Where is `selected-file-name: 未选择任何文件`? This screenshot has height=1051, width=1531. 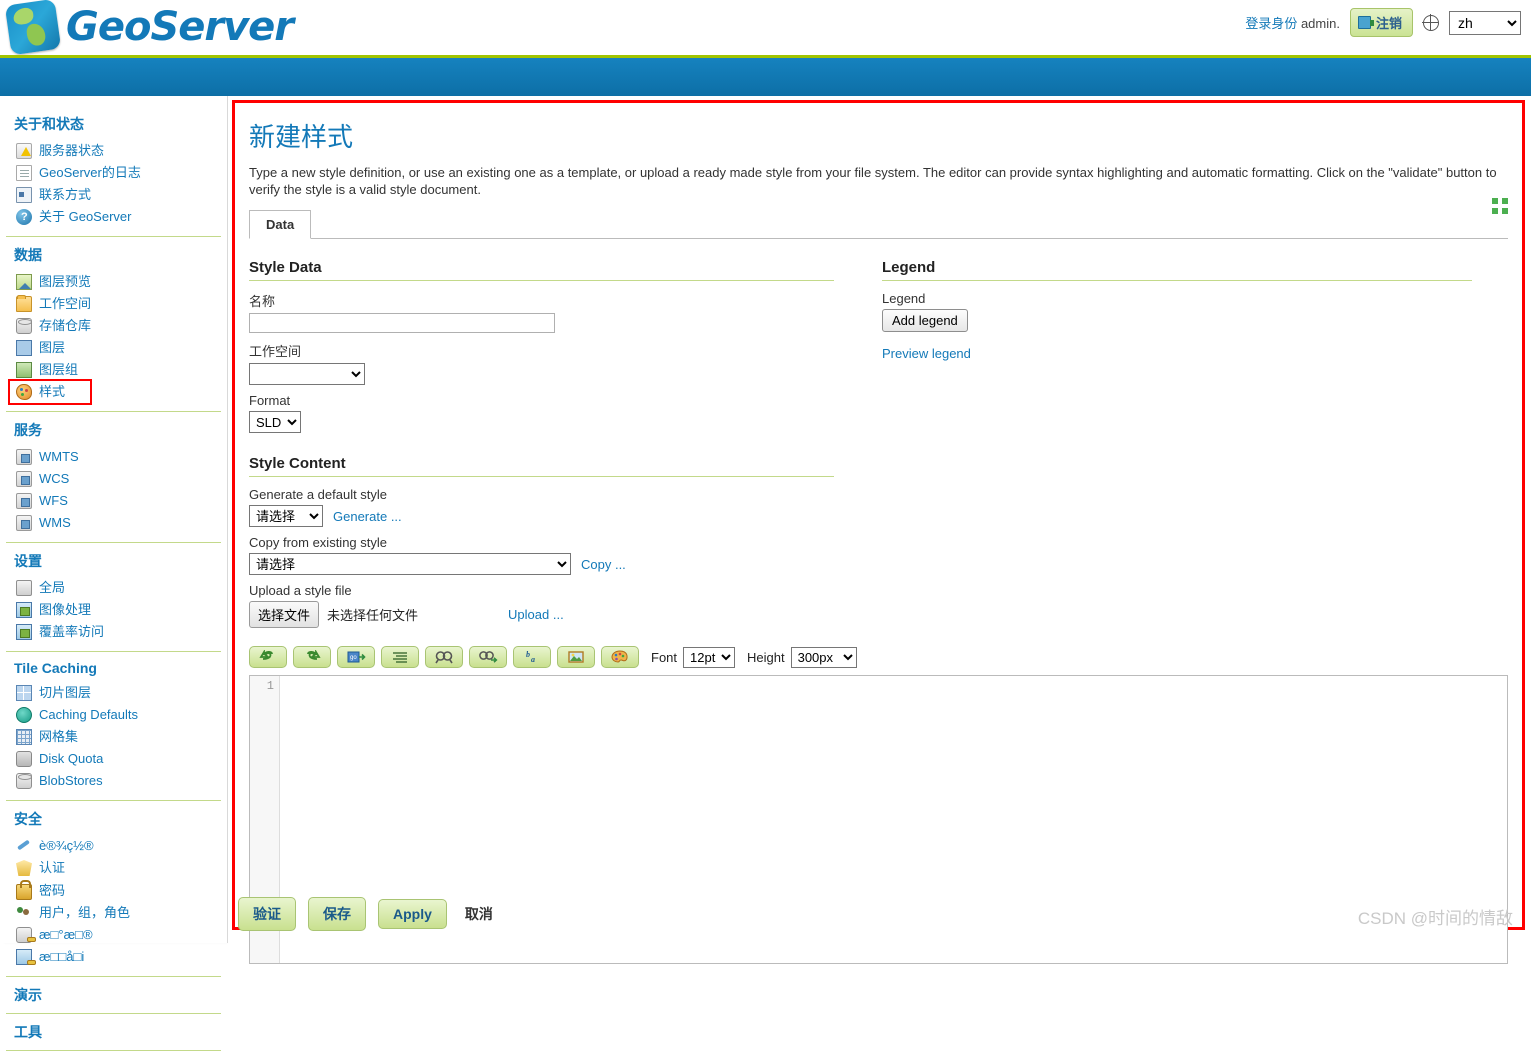 selected-file-name: 未选择任何文件 is located at coordinates (373, 615).